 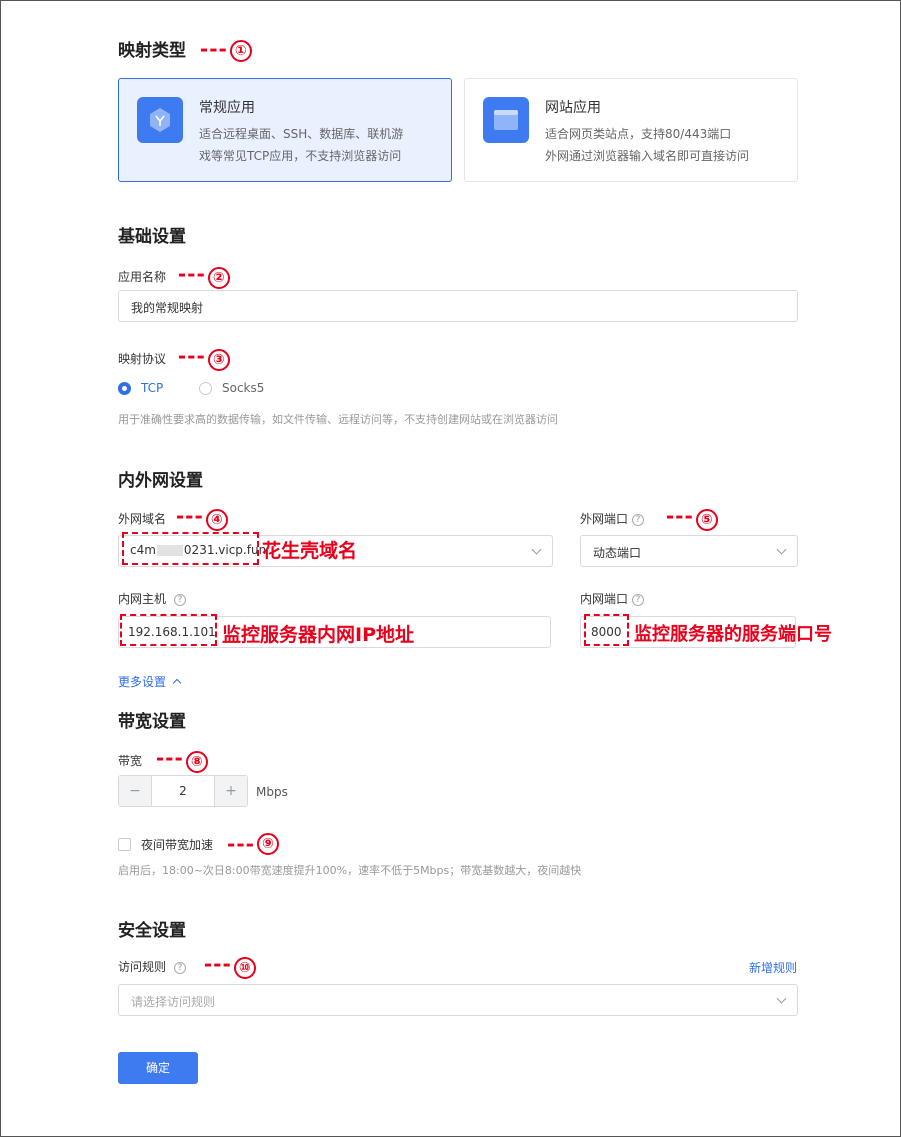 I want to click on bandwidth-unit: Mbps, so click(x=272, y=792).